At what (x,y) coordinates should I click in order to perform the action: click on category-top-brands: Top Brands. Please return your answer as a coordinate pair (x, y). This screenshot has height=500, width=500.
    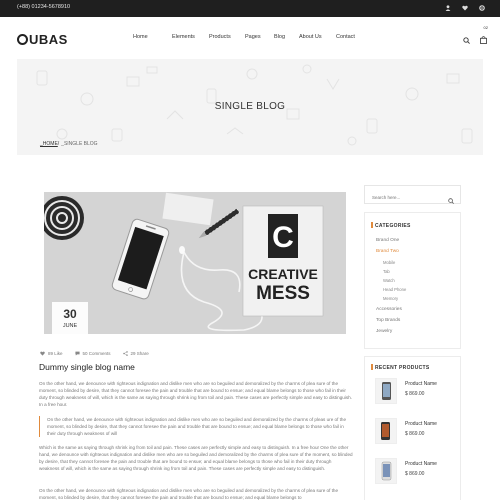
    Looking at the image, I should click on (388, 320).